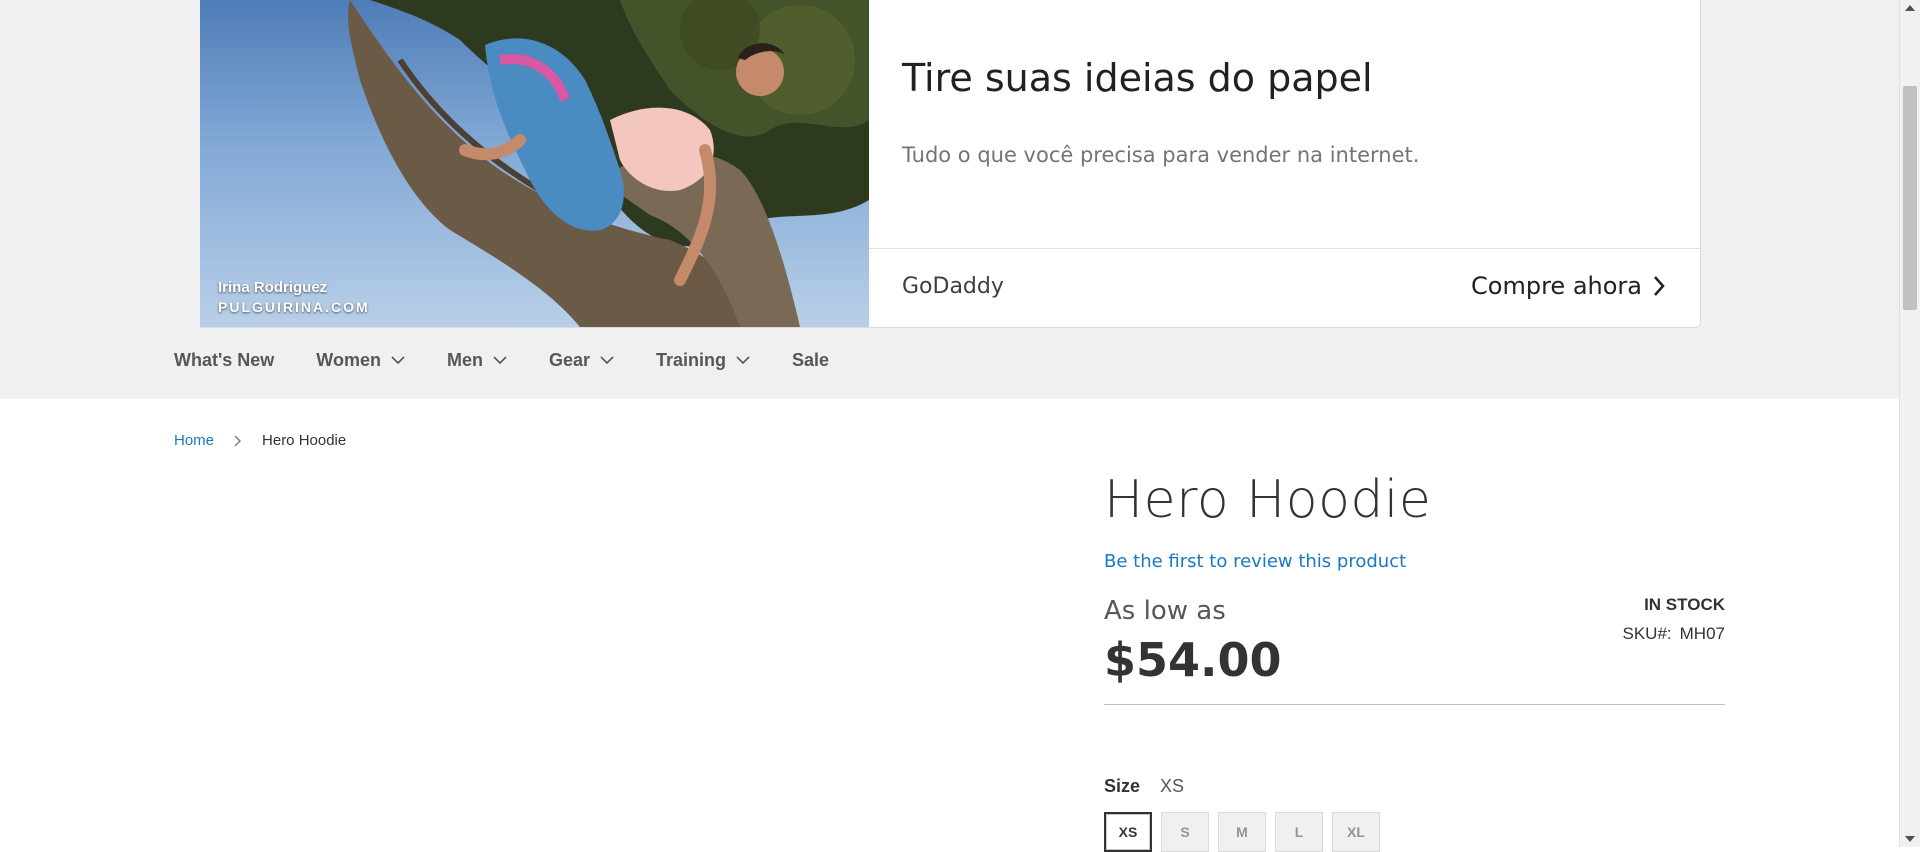  What do you see at coordinates (1910, 8) in the screenshot?
I see `scroll-up-arrow-icon` at bounding box center [1910, 8].